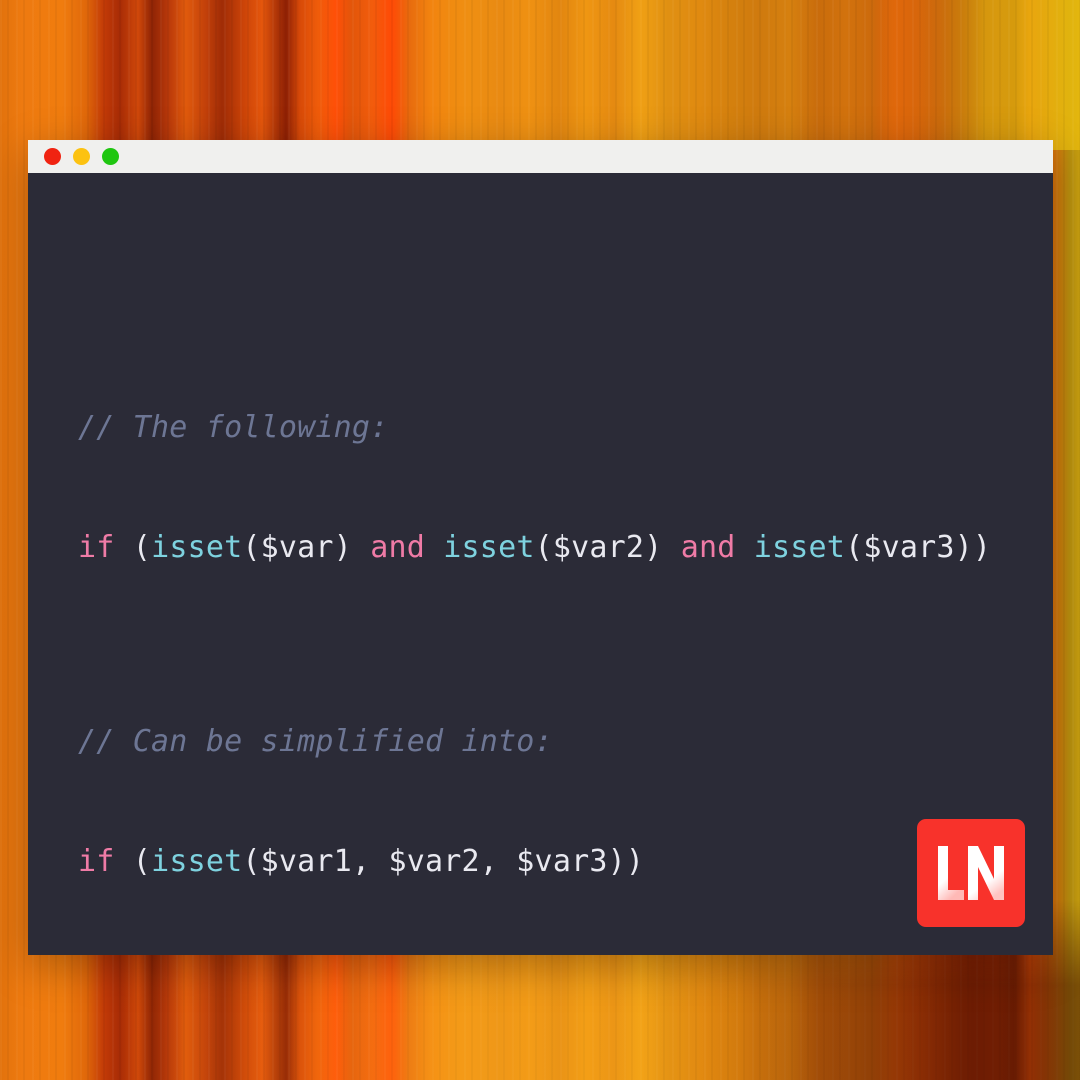 This screenshot has height=1080, width=1080. What do you see at coordinates (918, 547) in the screenshot?
I see `token-plain: ($var3))` at bounding box center [918, 547].